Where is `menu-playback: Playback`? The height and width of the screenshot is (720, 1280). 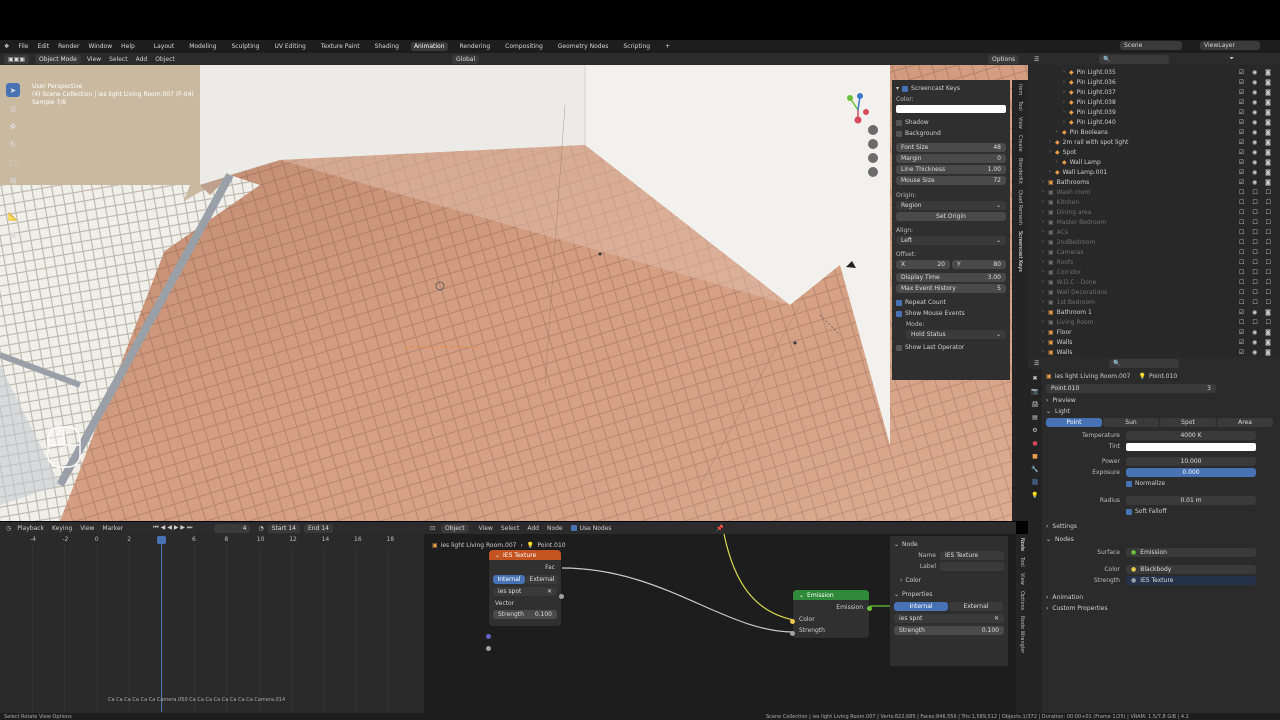
menu-playback: Playback is located at coordinates (30, 528).